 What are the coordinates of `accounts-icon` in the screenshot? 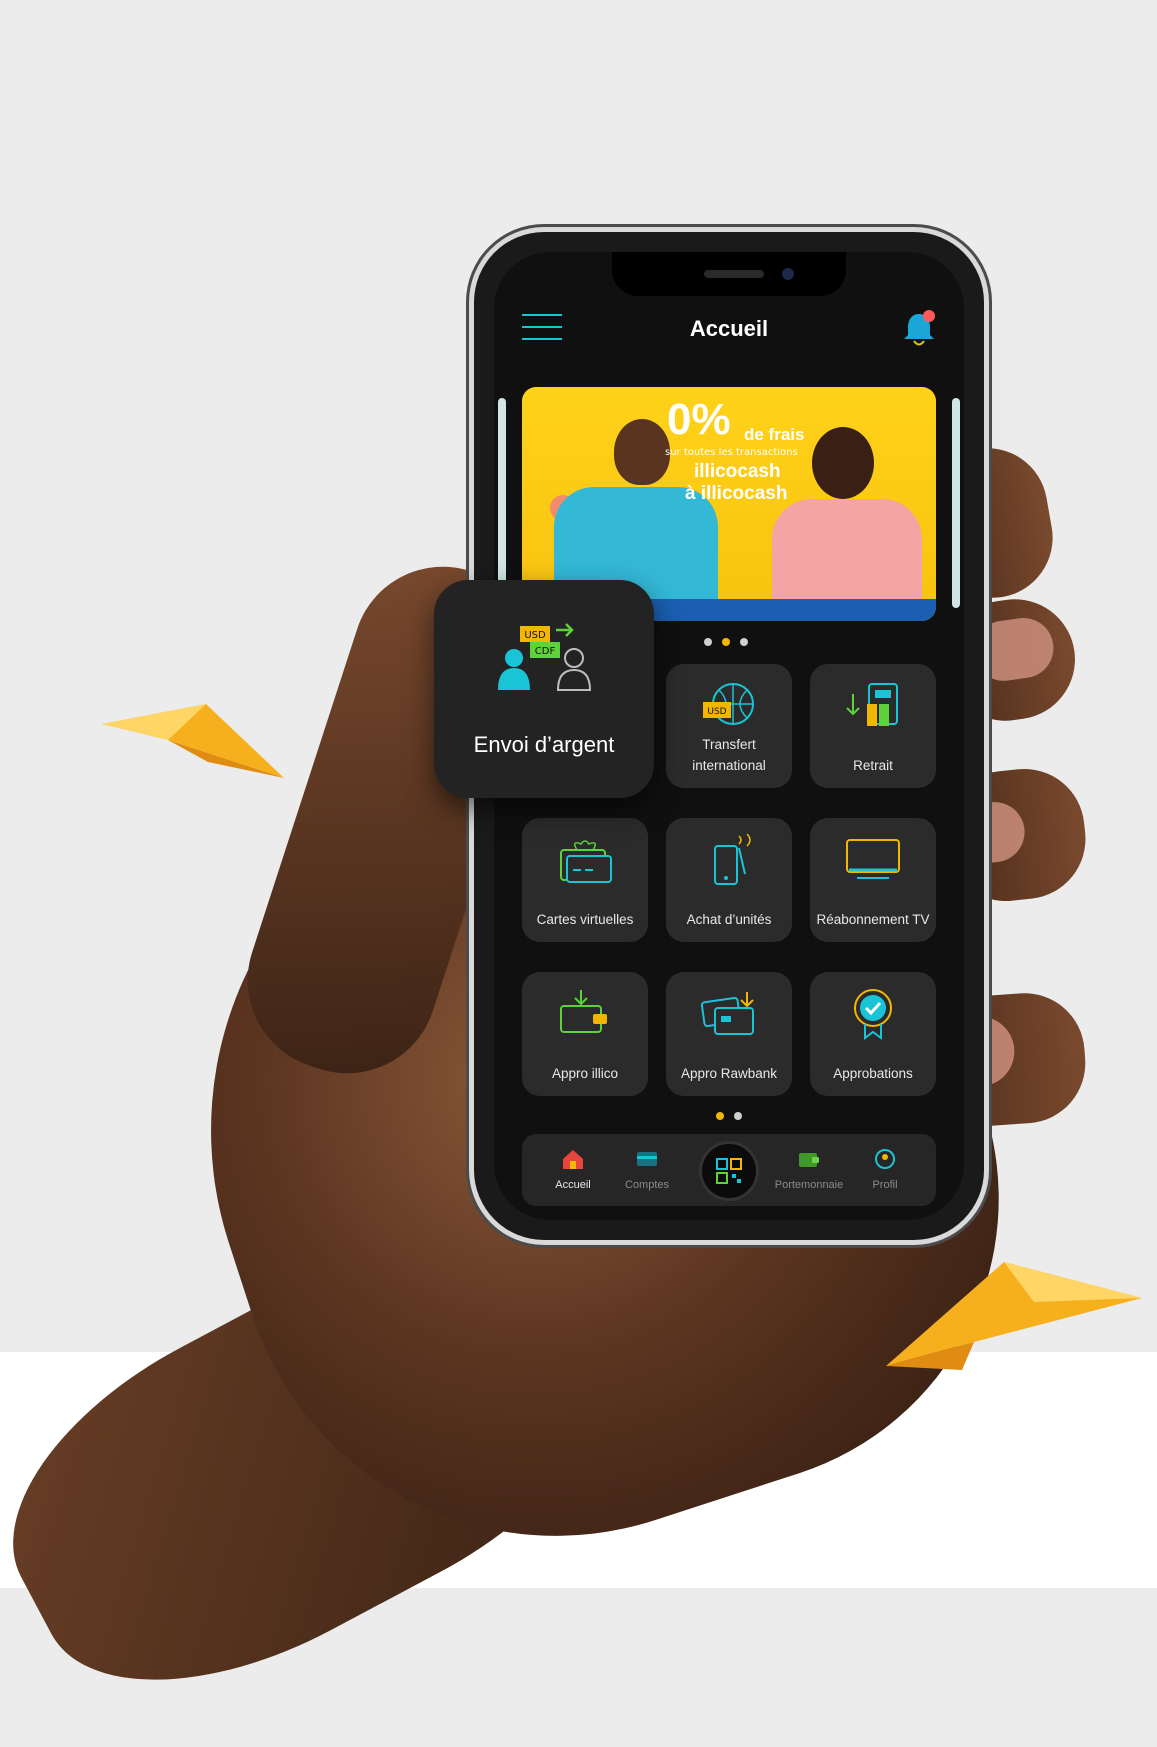 It's located at (647, 1159).